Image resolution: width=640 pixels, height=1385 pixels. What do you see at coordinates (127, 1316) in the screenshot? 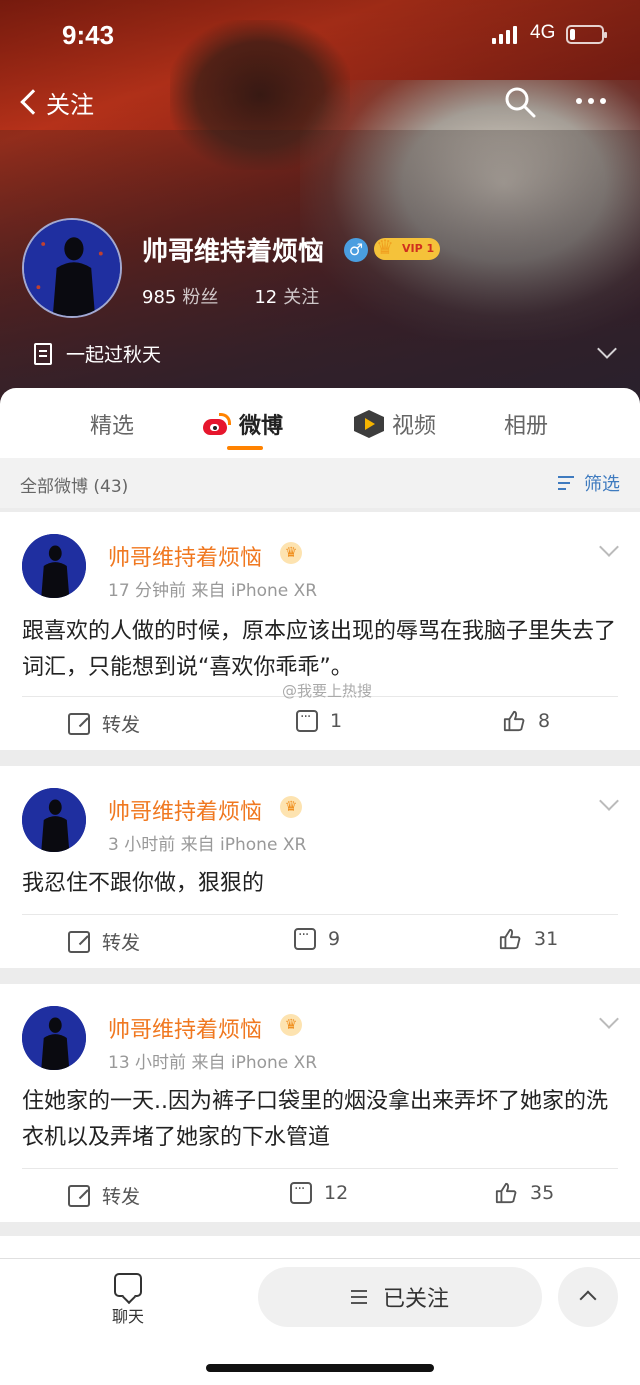
I see `chat-label: 聊天` at bounding box center [127, 1316].